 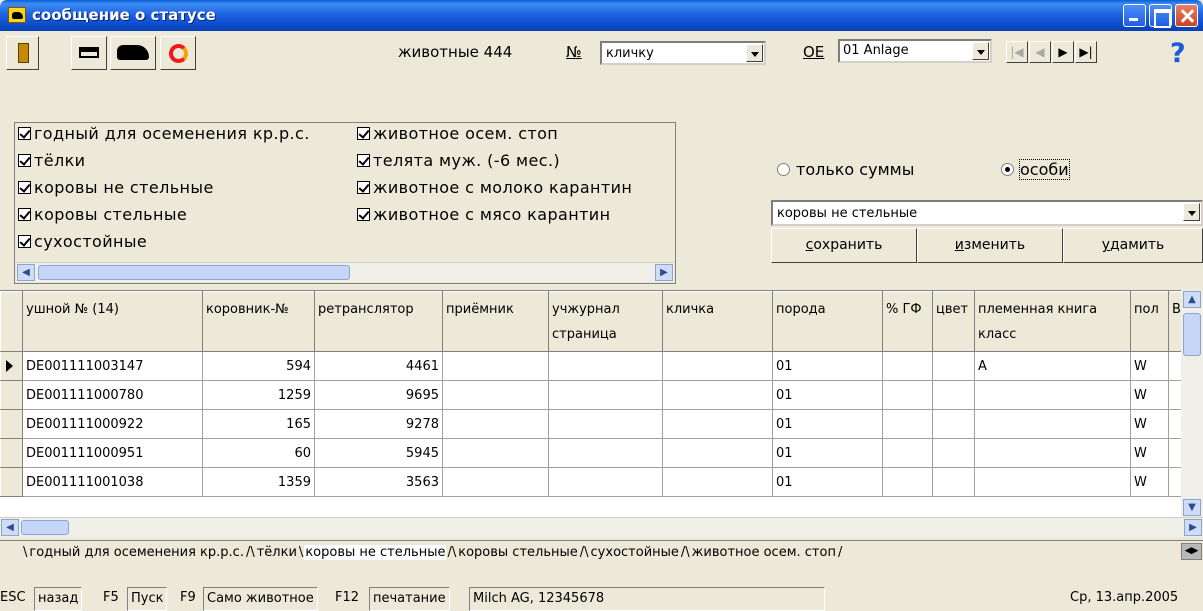 What do you see at coordinates (1149, 321) in the screenshot?
I see `column-header: пол` at bounding box center [1149, 321].